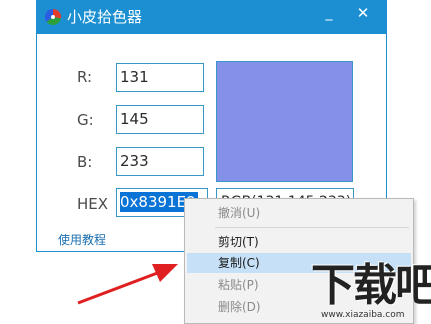 The width and height of the screenshot is (431, 324). Describe the element at coordinates (211, 17) in the screenshot. I see `title-bar: 小皮拾色器 _ ✕` at that location.